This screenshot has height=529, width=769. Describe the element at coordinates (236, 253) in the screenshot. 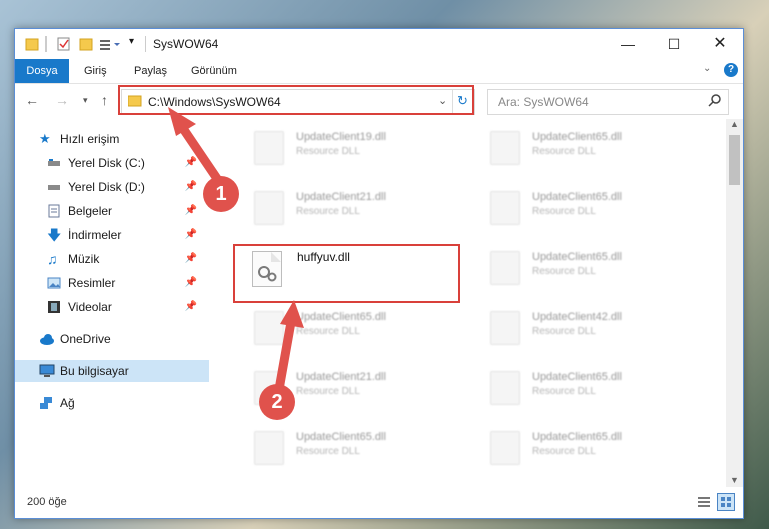

I see `annotation-arrows` at that location.